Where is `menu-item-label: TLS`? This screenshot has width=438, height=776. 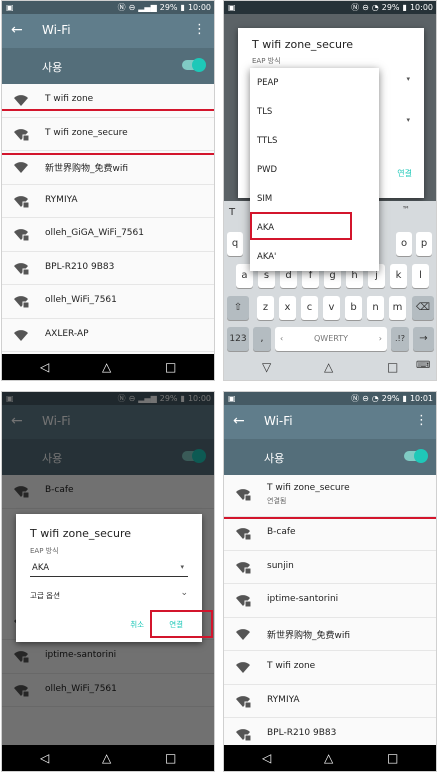
menu-item-label: TLS is located at coordinates (265, 112).